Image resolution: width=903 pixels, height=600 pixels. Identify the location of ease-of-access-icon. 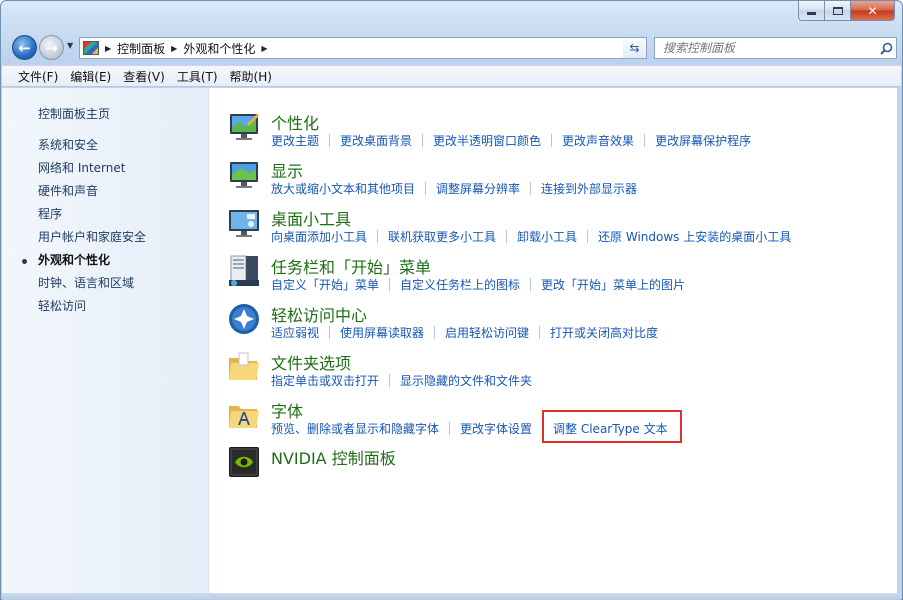
(244, 319).